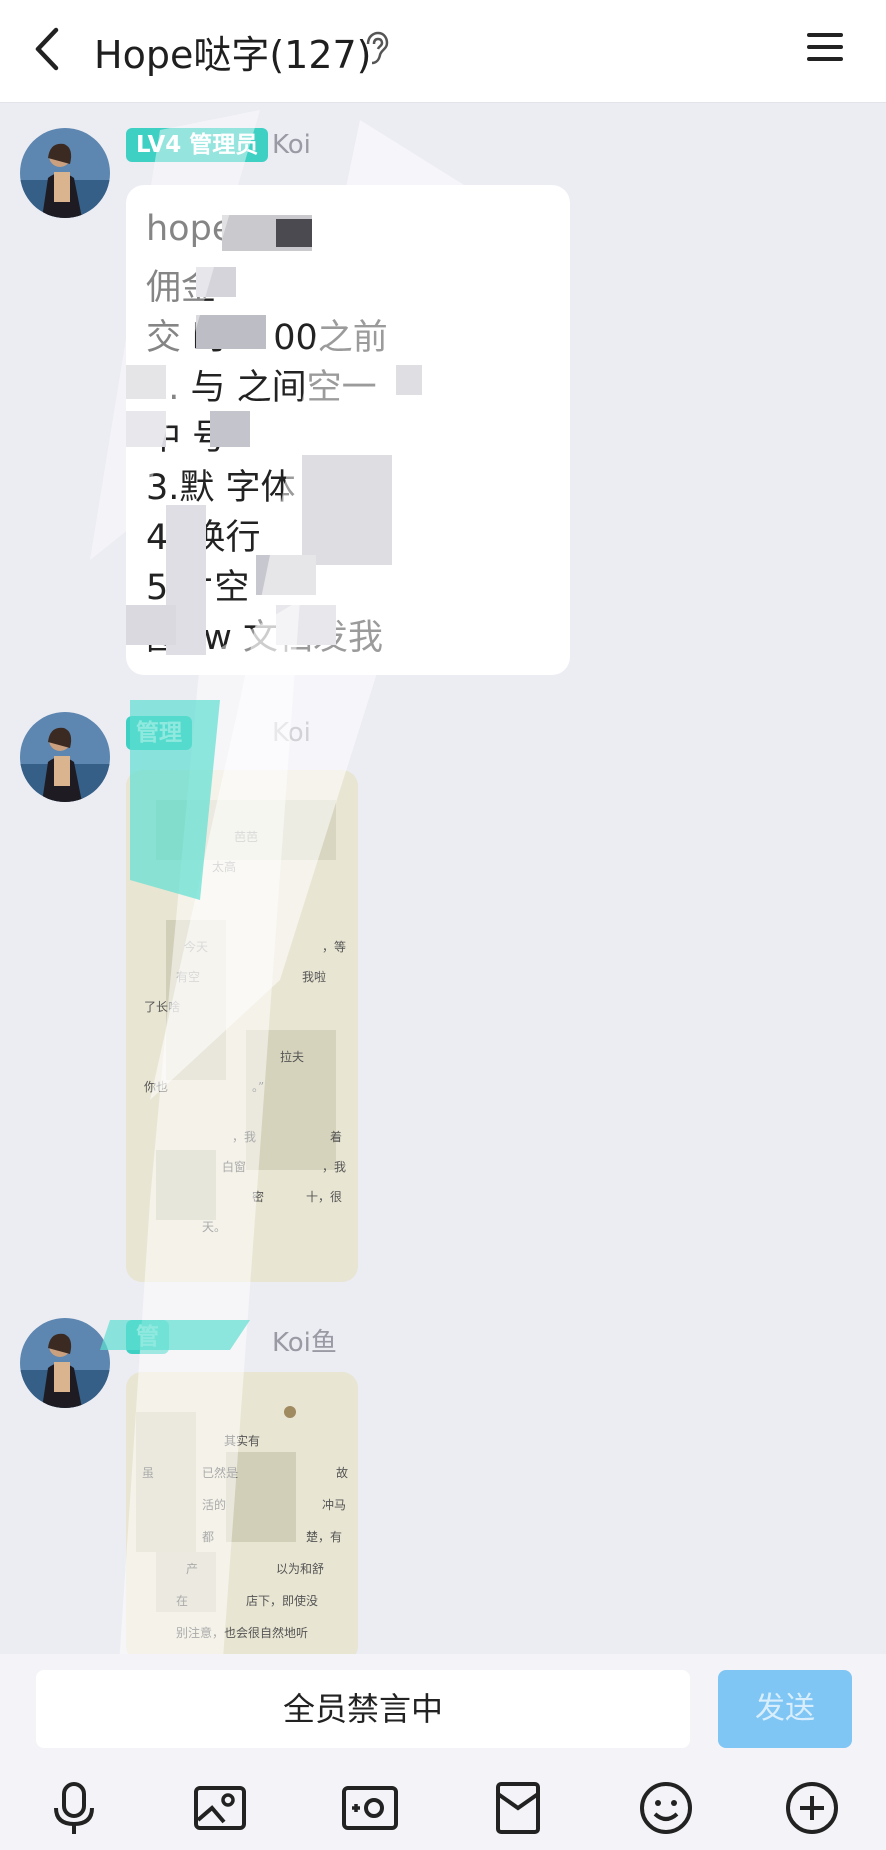  I want to click on admin-badge: LV4 管理员, so click(197, 145).